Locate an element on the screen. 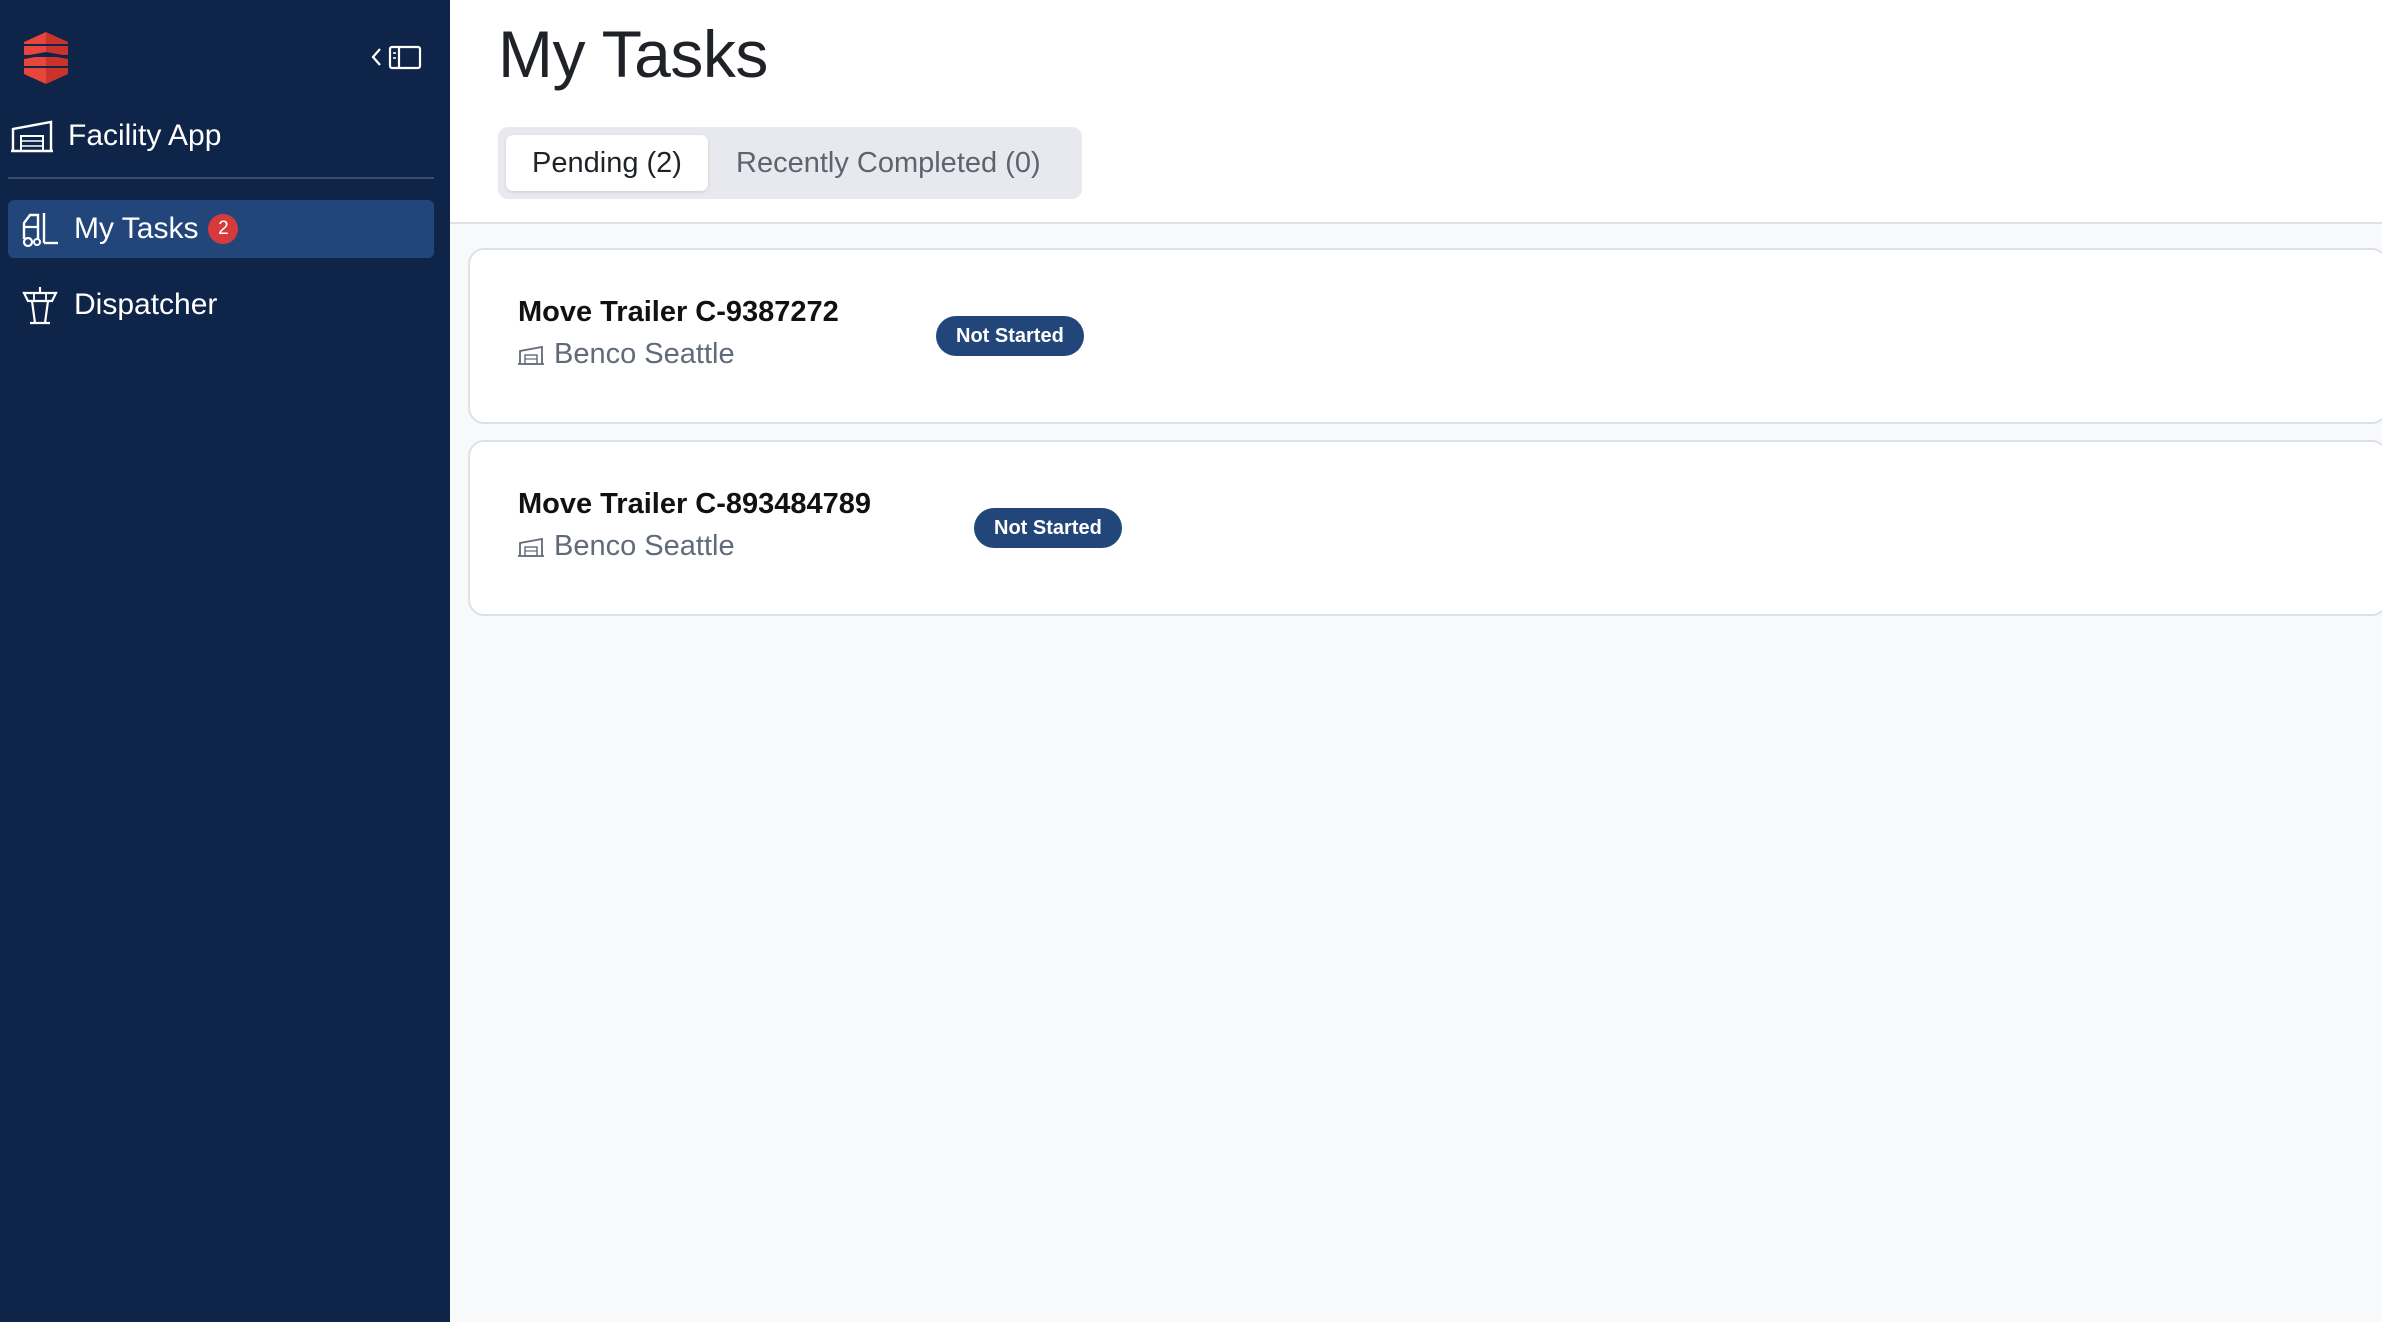 The image size is (2382, 1322). task-title: Move Trailer C-893484789 is located at coordinates (695, 504).